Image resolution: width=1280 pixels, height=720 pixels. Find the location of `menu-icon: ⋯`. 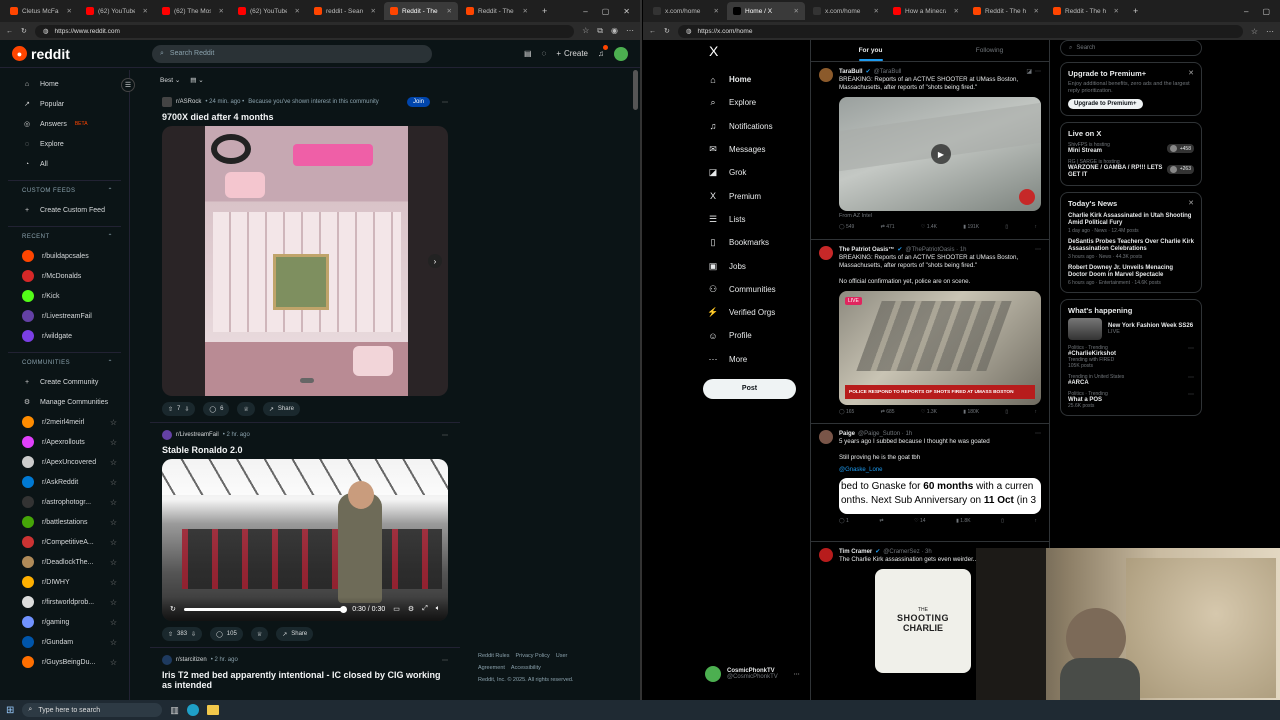

menu-icon: ⋯ is located at coordinates (1270, 31).